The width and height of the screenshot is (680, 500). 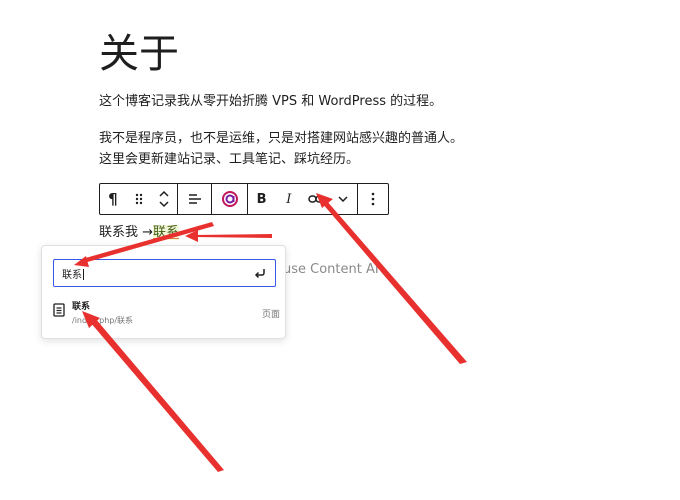 What do you see at coordinates (228, 236) in the screenshot?
I see `arrow-to-contact-link` at bounding box center [228, 236].